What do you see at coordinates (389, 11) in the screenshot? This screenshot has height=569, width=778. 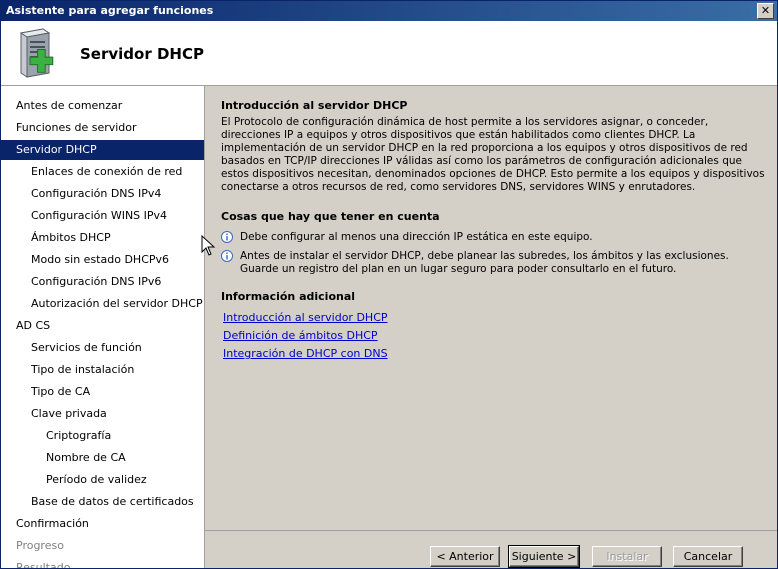 I see `title-bar: Asistente para agregar funciones ✕` at bounding box center [389, 11].